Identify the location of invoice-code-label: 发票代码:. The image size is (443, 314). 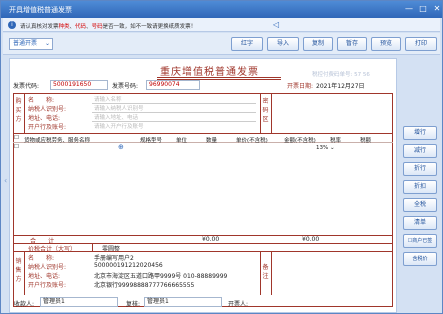
(26, 86).